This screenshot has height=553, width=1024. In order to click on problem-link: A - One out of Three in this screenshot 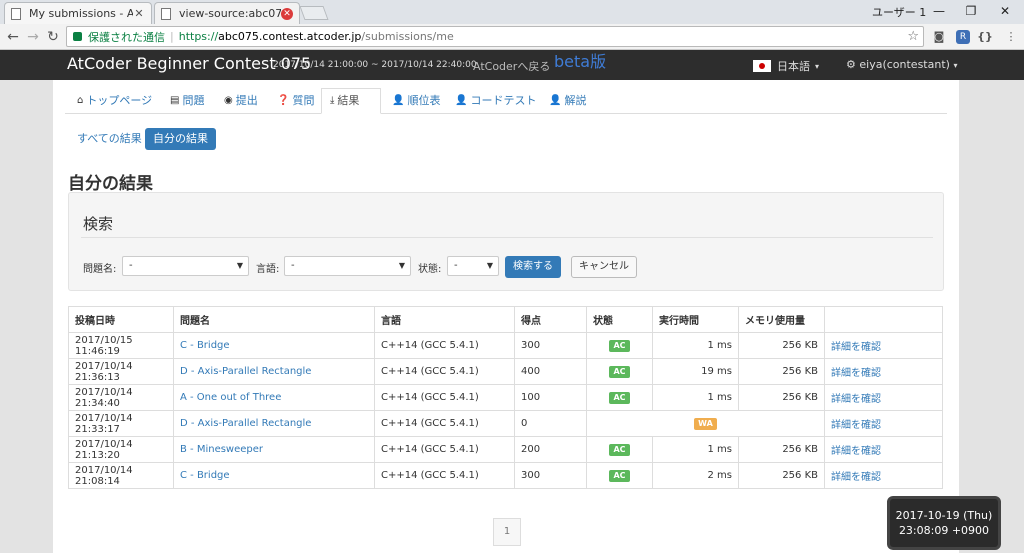, I will do `click(230, 397)`.